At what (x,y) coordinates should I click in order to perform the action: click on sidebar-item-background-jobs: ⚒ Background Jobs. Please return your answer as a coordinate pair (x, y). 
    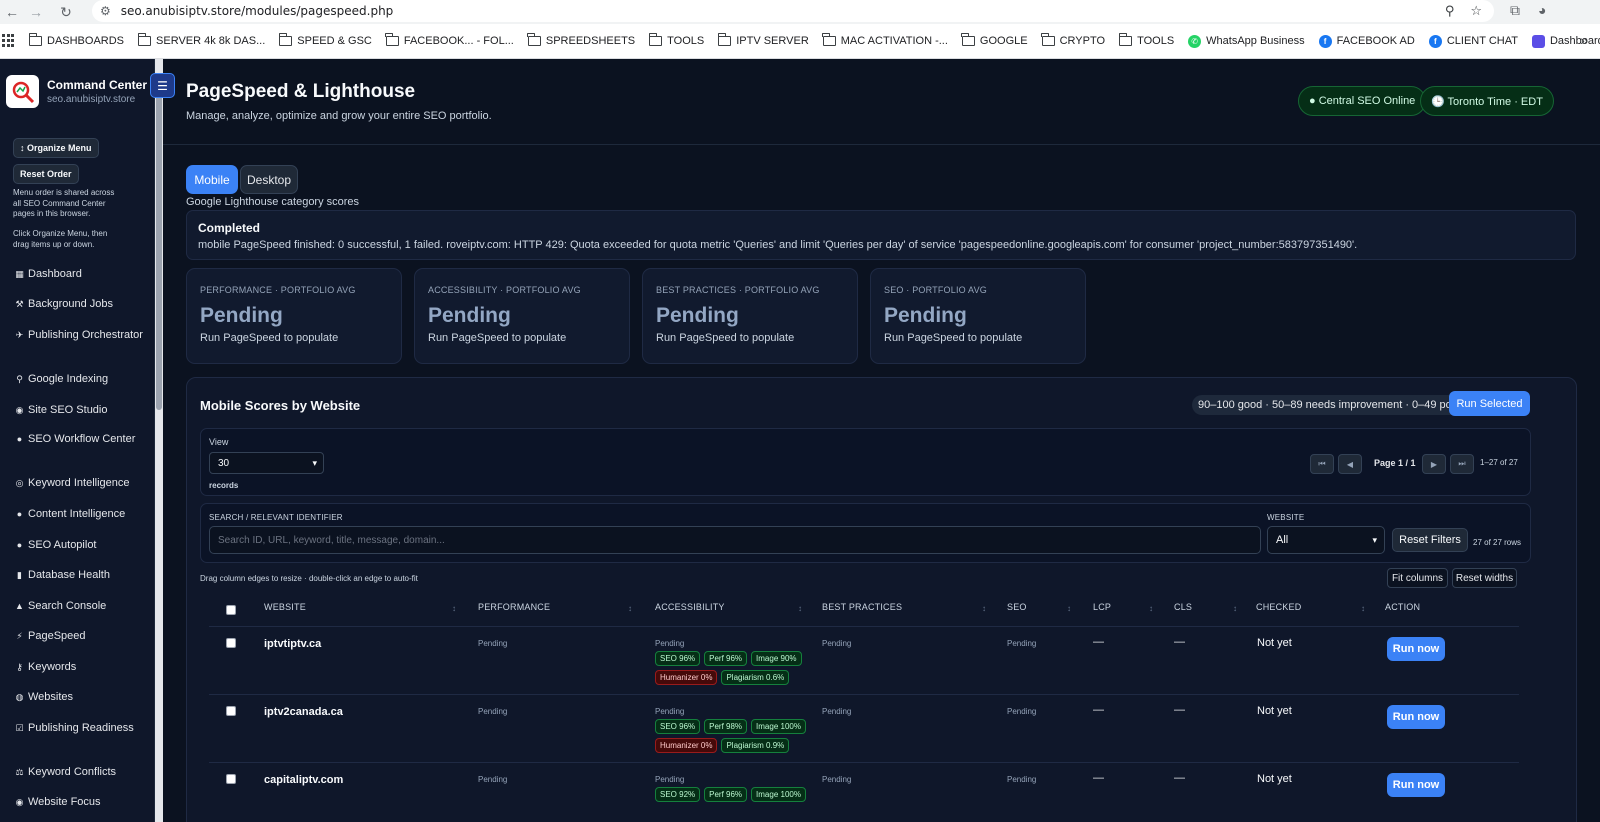
    Looking at the image, I should click on (79, 304).